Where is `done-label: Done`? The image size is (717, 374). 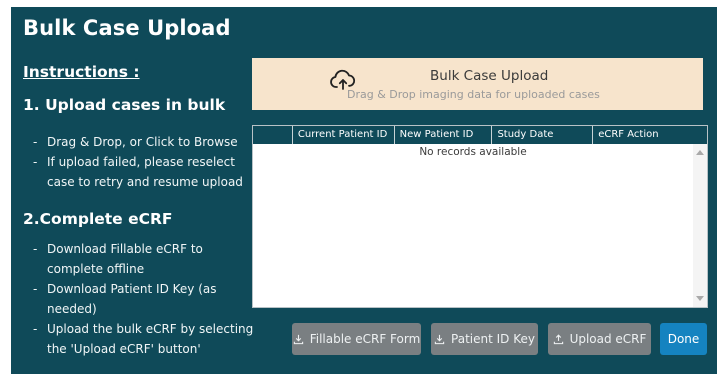
done-label: Done is located at coordinates (683, 339).